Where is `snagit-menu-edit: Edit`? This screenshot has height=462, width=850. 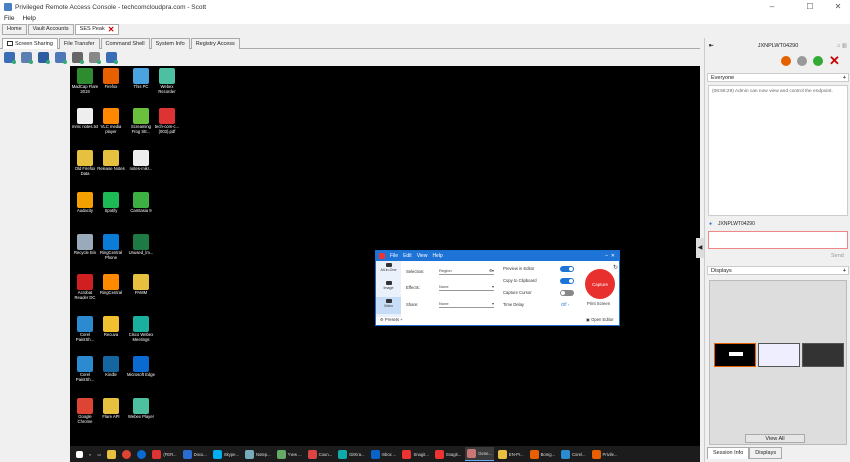
snagit-menu-edit: Edit is located at coordinates (407, 256).